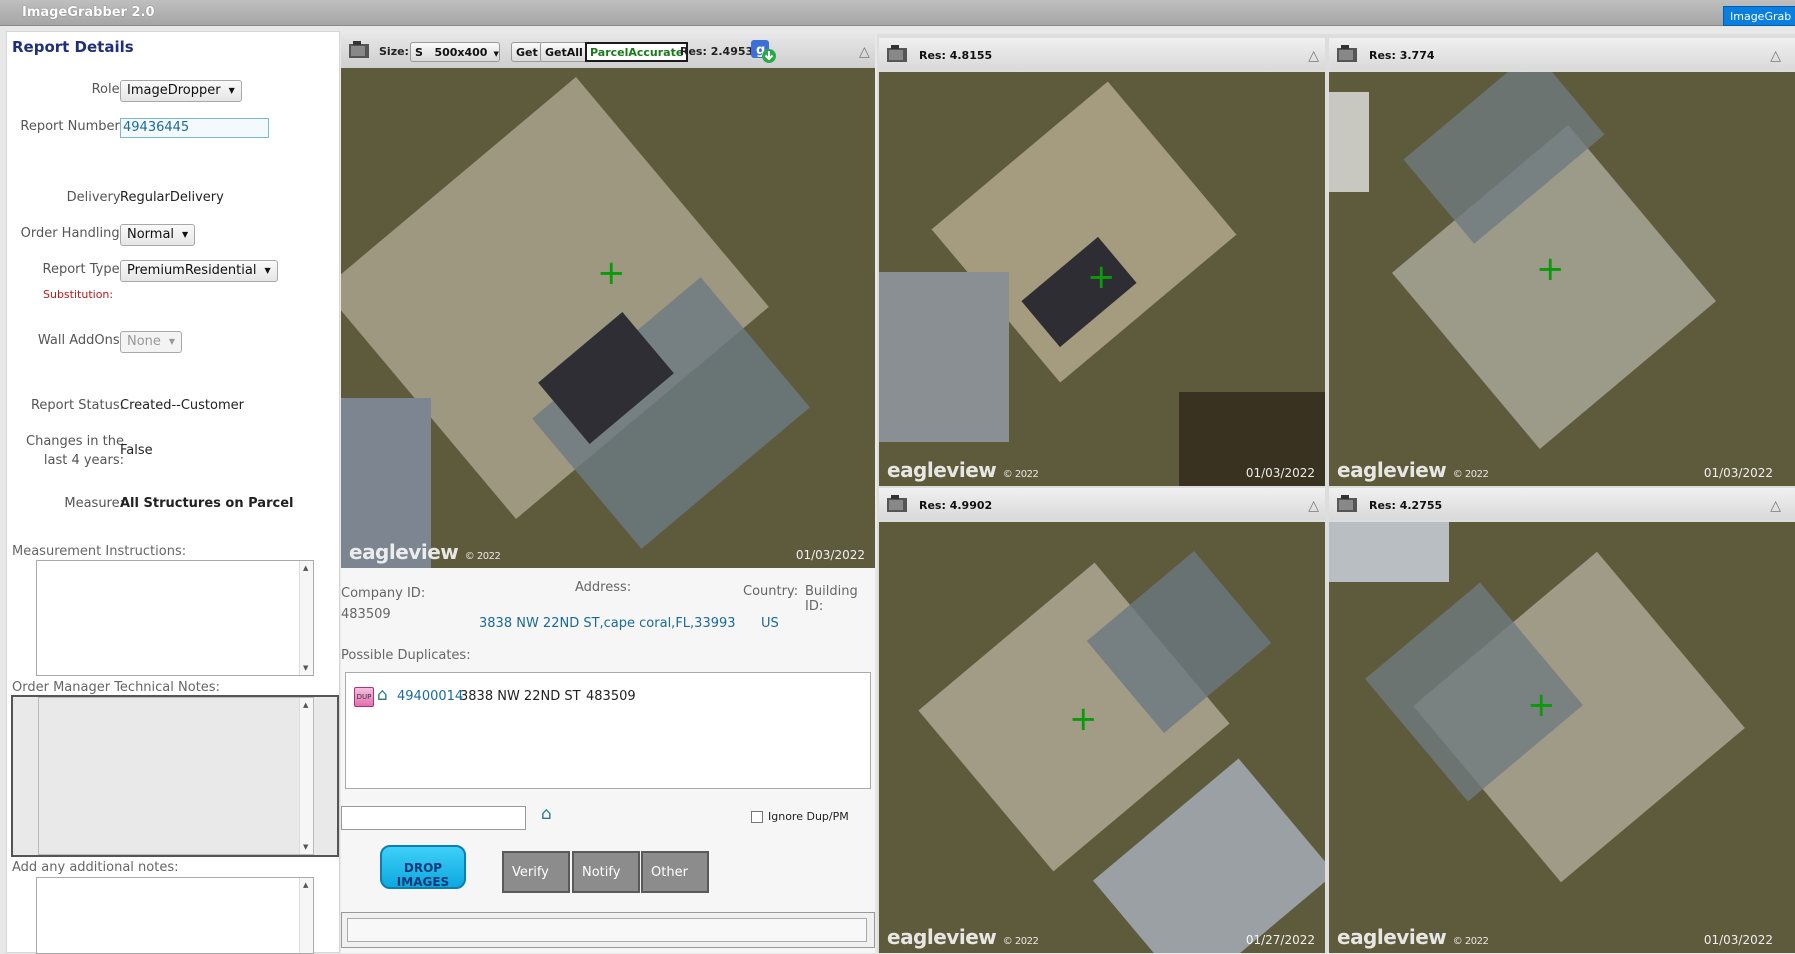 Image resolution: width=1795 pixels, height=954 pixels. What do you see at coordinates (675, 872) in the screenshot?
I see `other-button: Other` at bounding box center [675, 872].